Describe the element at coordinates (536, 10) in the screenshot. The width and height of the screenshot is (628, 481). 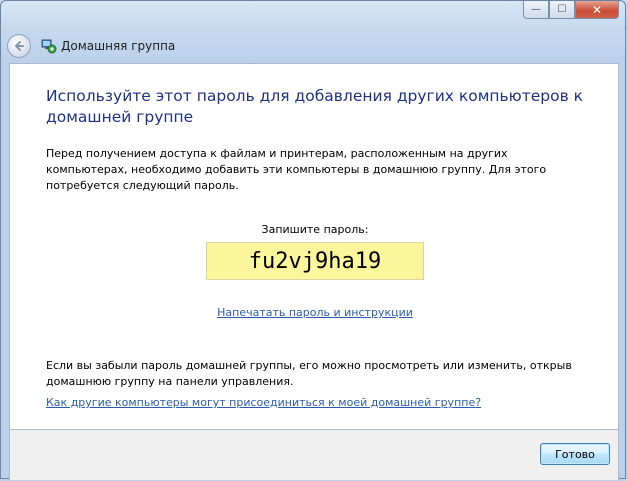
I see `minimize-button: —` at that location.